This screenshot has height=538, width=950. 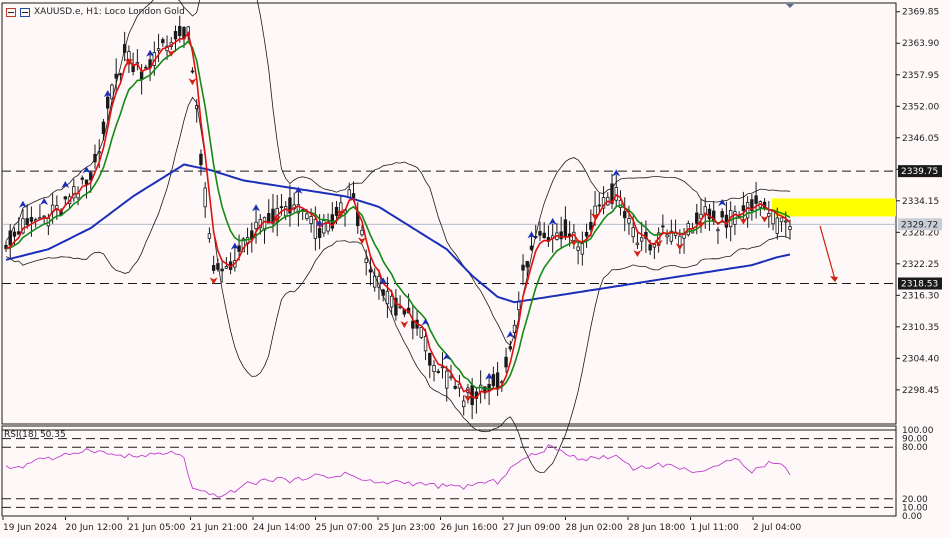 I want to click on x-tick-label: 28 Jun 02:00, so click(x=594, y=528).